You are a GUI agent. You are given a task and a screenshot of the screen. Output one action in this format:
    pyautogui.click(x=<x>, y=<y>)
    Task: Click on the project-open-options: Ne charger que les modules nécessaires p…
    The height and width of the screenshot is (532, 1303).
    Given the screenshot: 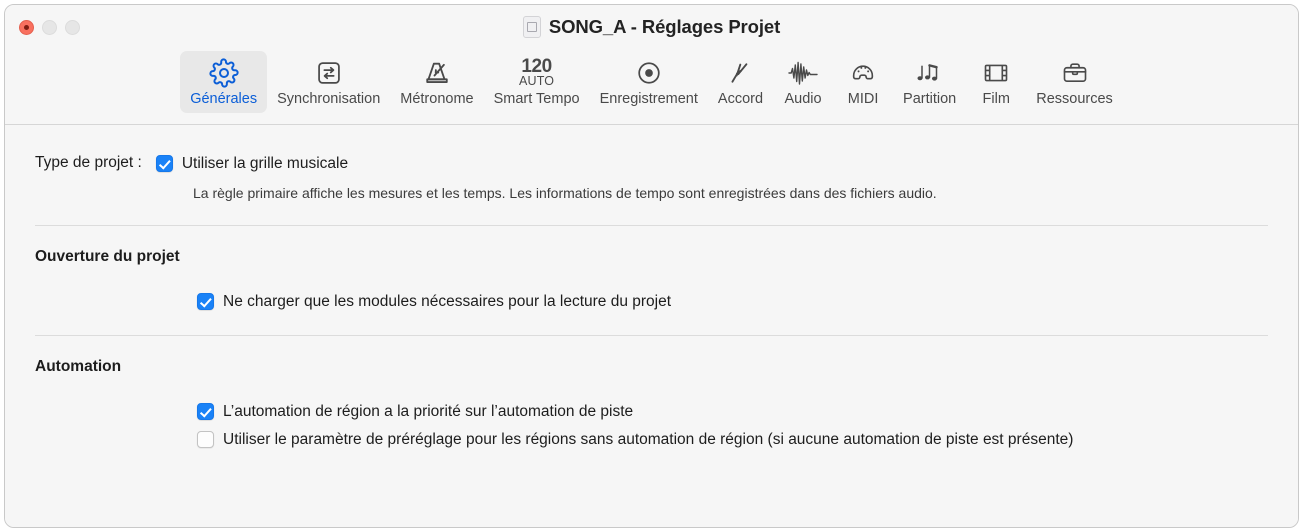 What is the action you would take?
    pyautogui.click(x=732, y=301)
    